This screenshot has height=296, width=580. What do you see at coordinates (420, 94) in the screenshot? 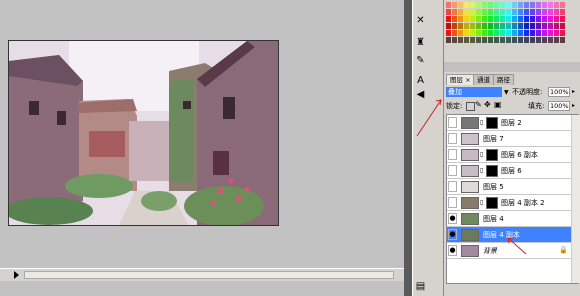
I see `speaker-icon: ◀` at bounding box center [420, 94].